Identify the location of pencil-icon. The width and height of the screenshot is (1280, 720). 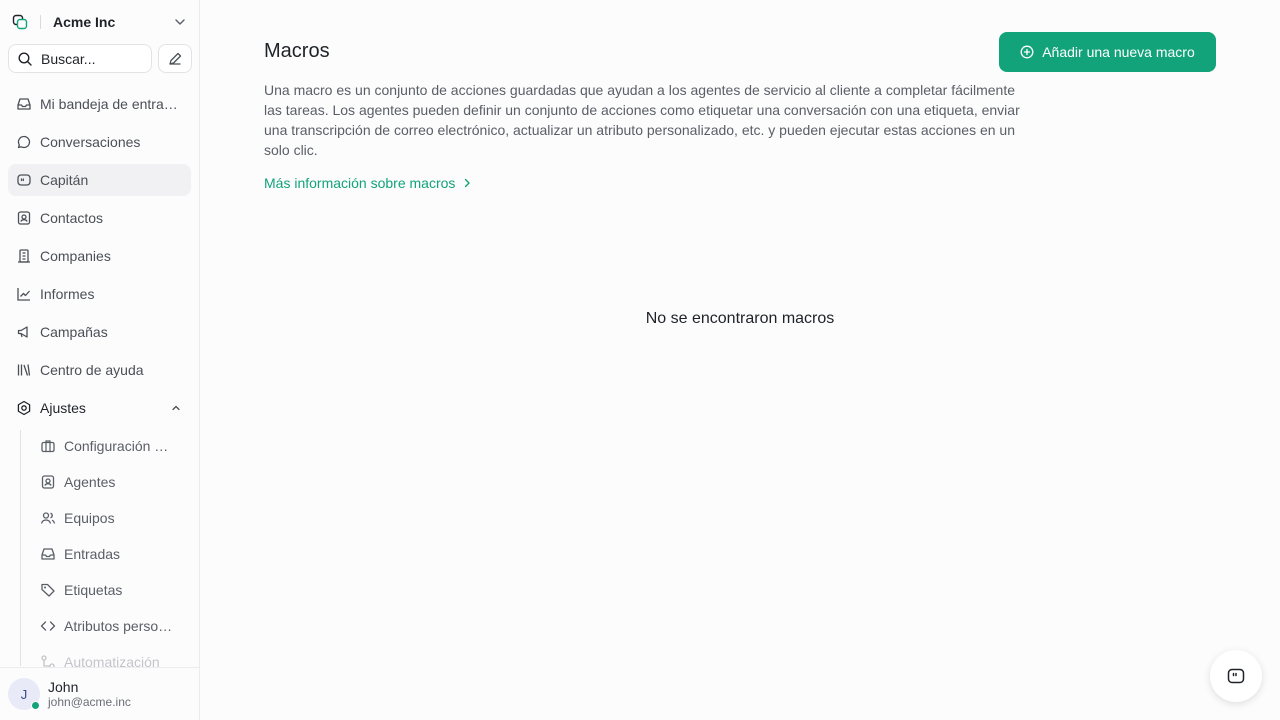
(175, 59).